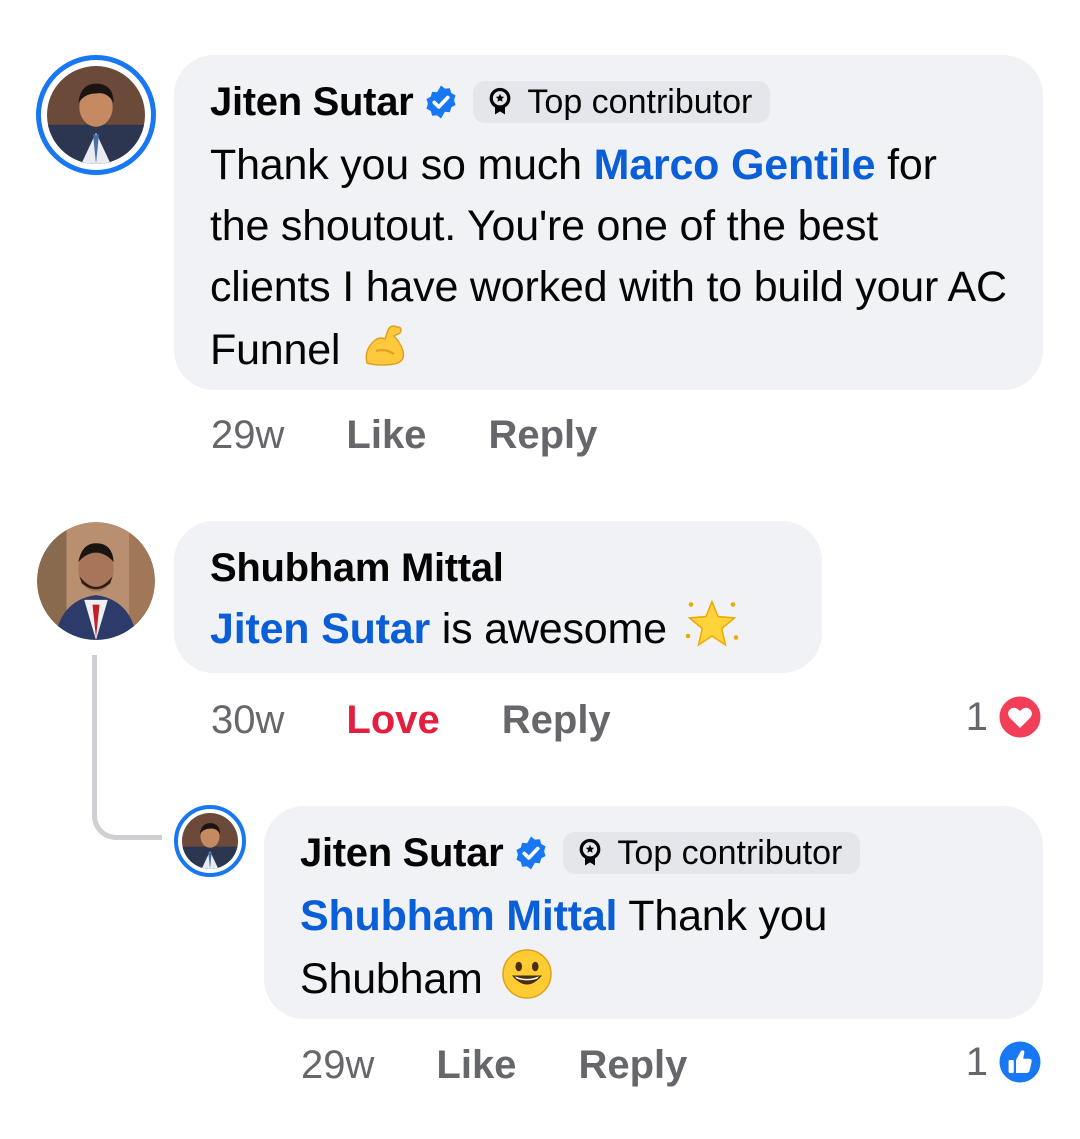  Describe the element at coordinates (357, 568) in the screenshot. I see `comment-author: Shubham Mittal` at that location.